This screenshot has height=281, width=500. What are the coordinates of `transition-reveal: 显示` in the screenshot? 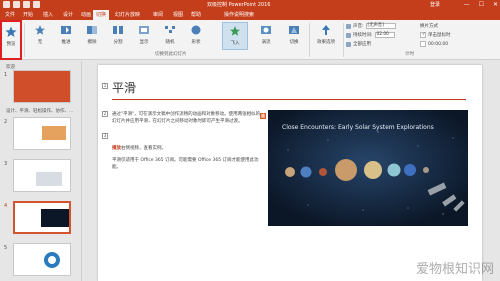 It's located at (144, 36).